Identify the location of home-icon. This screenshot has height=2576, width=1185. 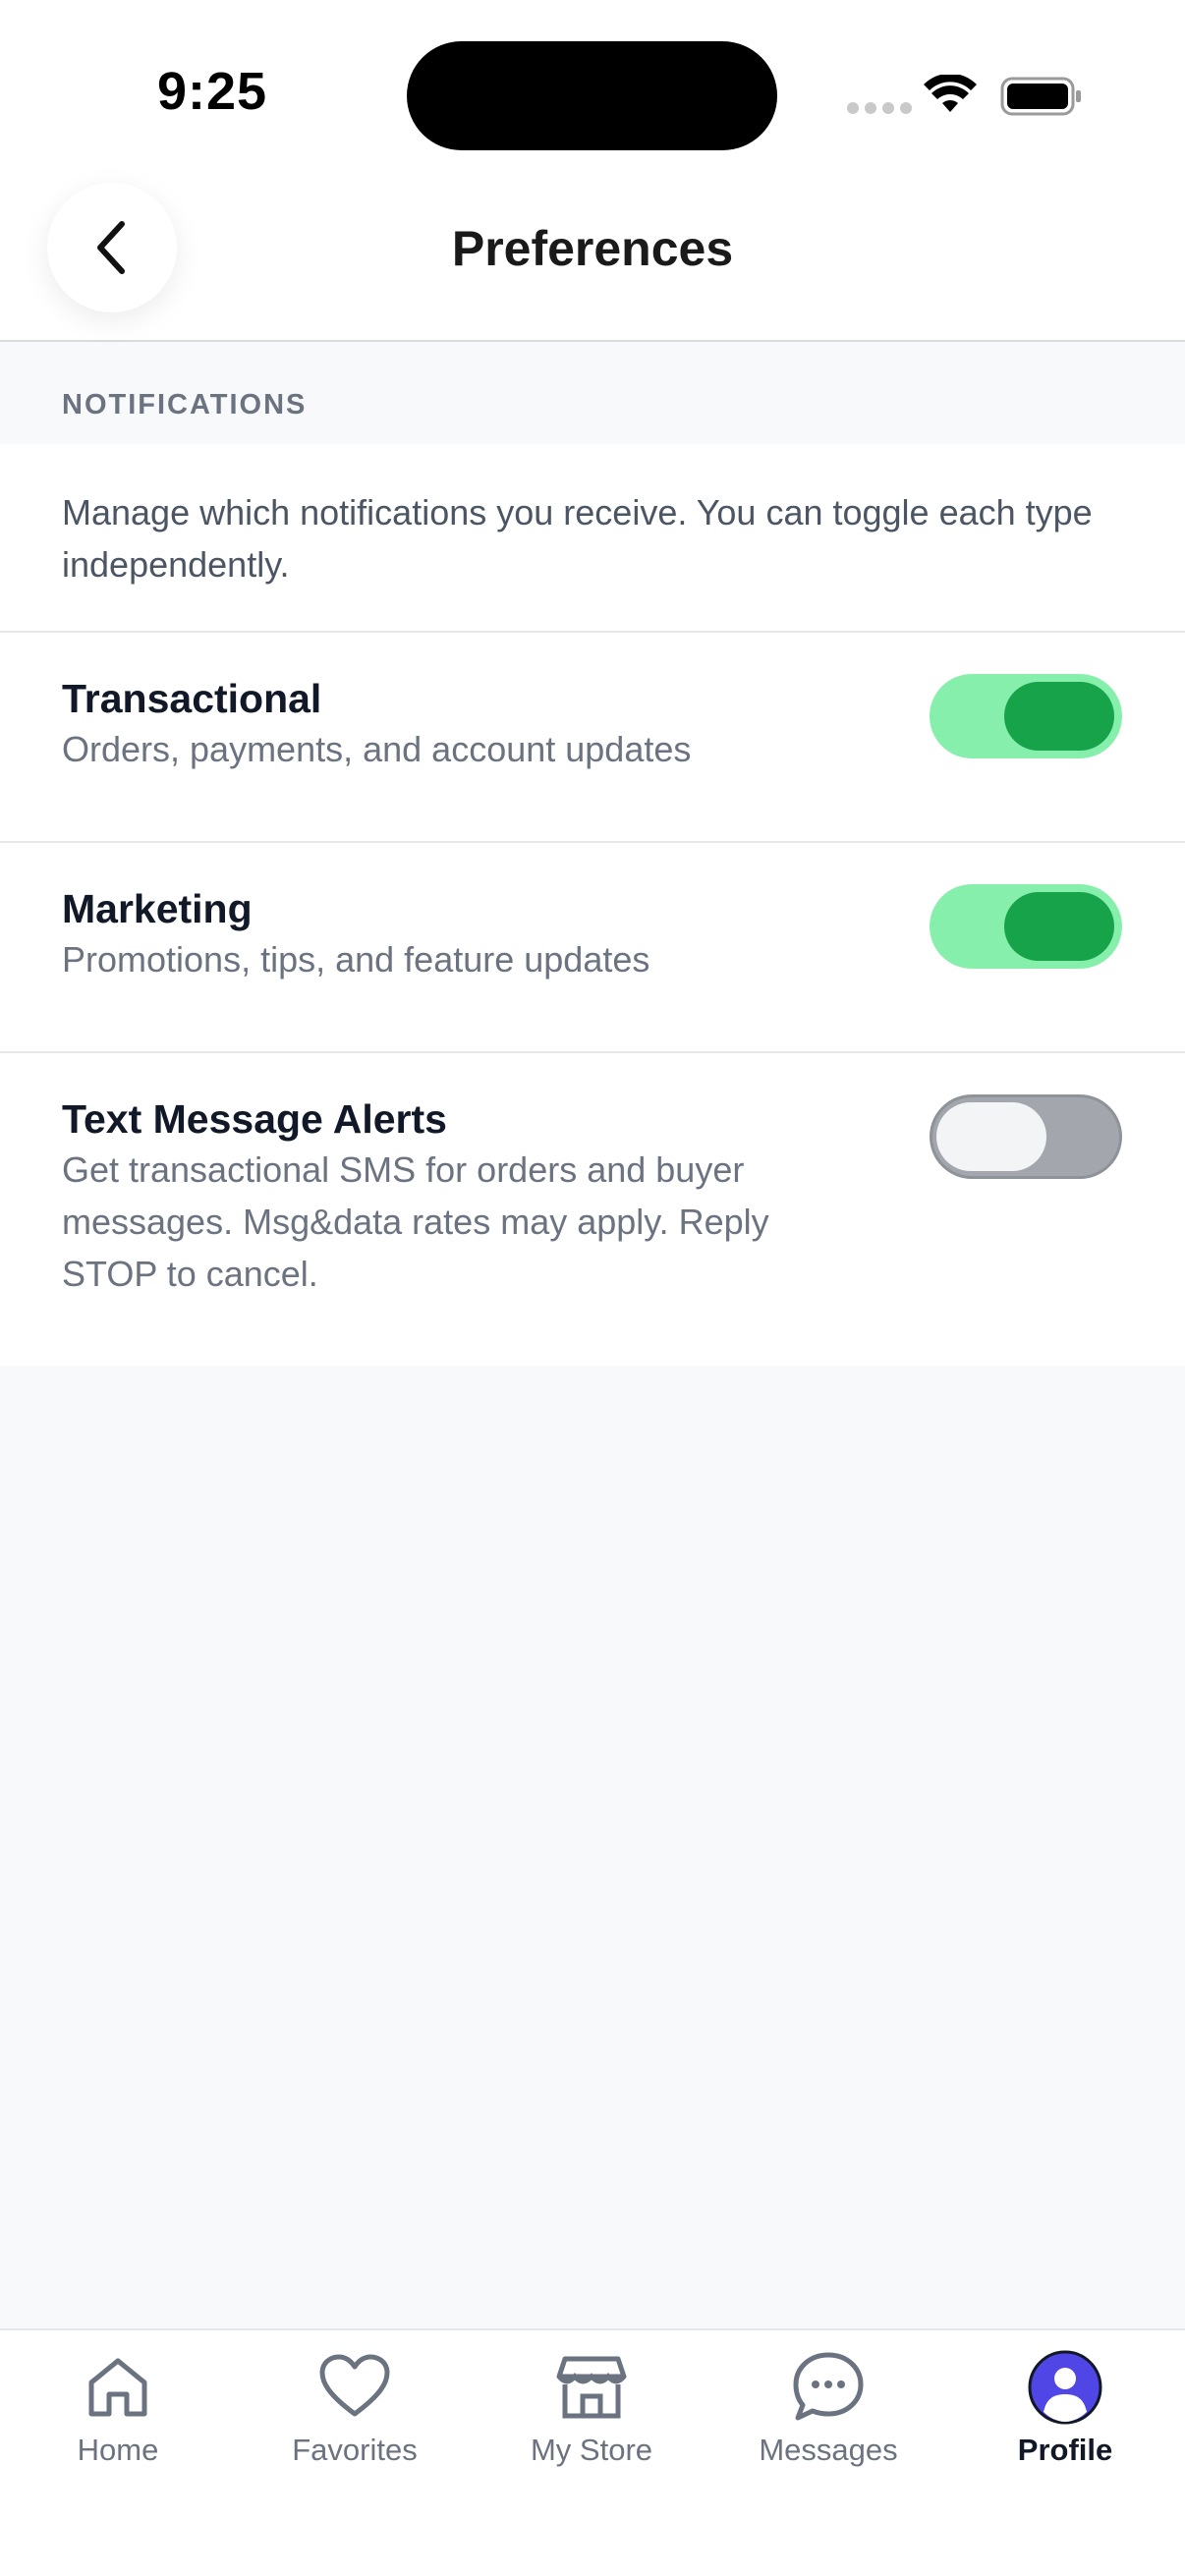
(118, 2387).